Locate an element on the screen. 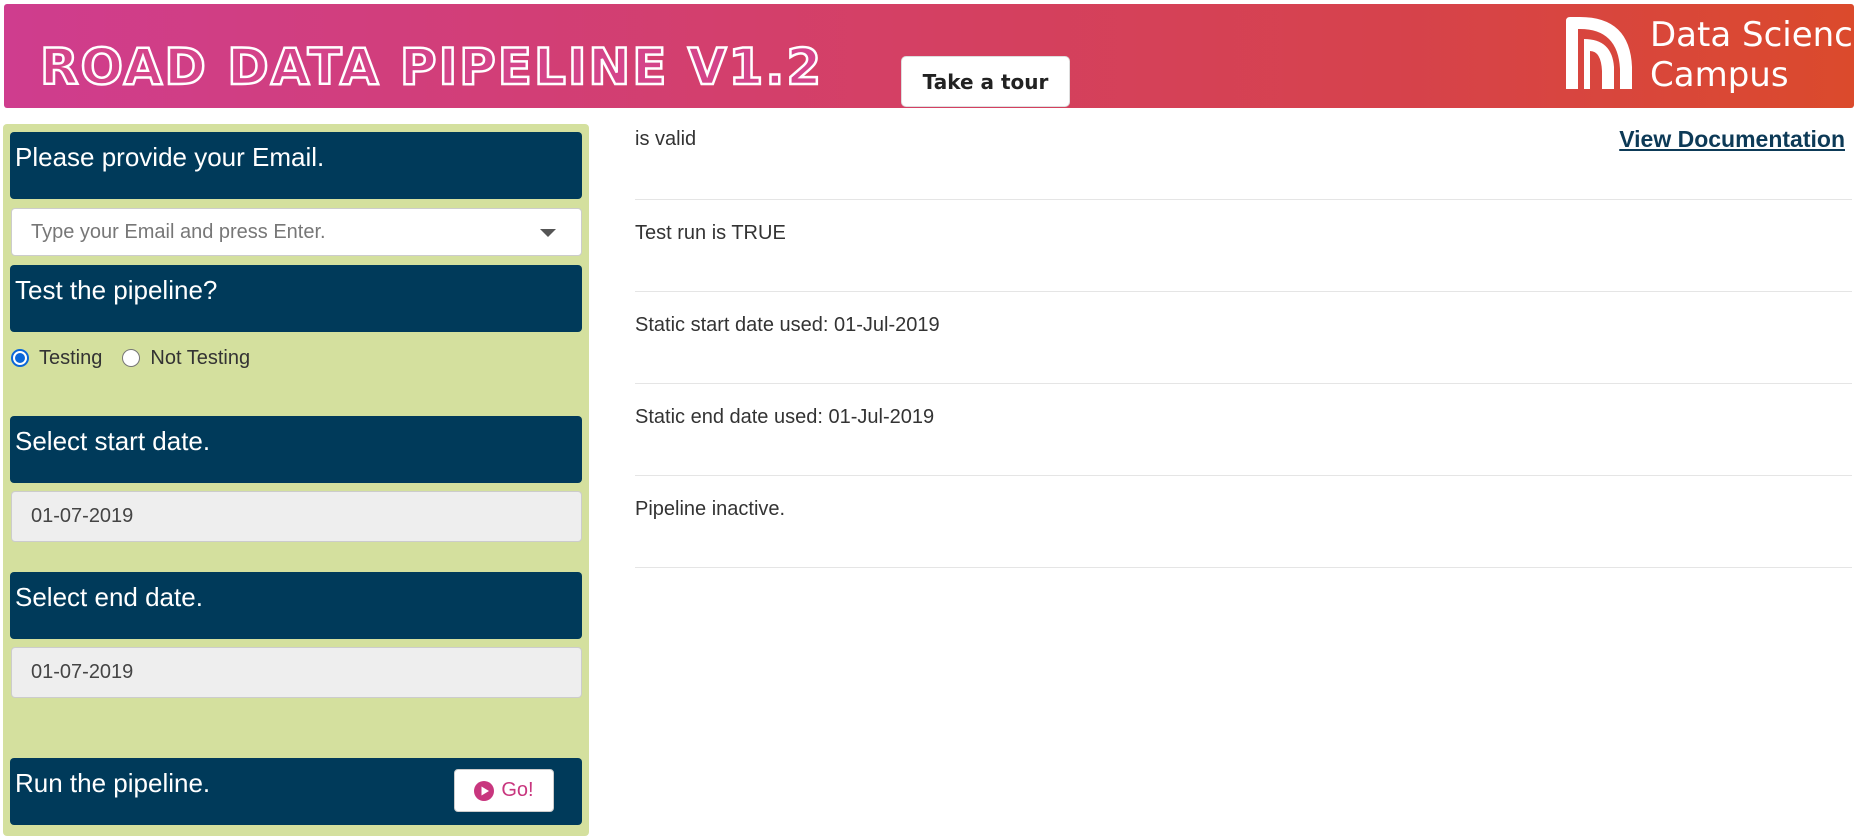 This screenshot has width=1858, height=837. status-row: Test run is TRUE is located at coordinates (1243, 246).